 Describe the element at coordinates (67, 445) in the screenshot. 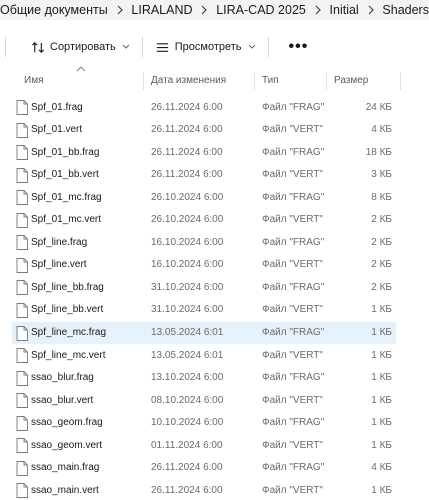

I see `file-name: ssao_geom.vert` at that location.